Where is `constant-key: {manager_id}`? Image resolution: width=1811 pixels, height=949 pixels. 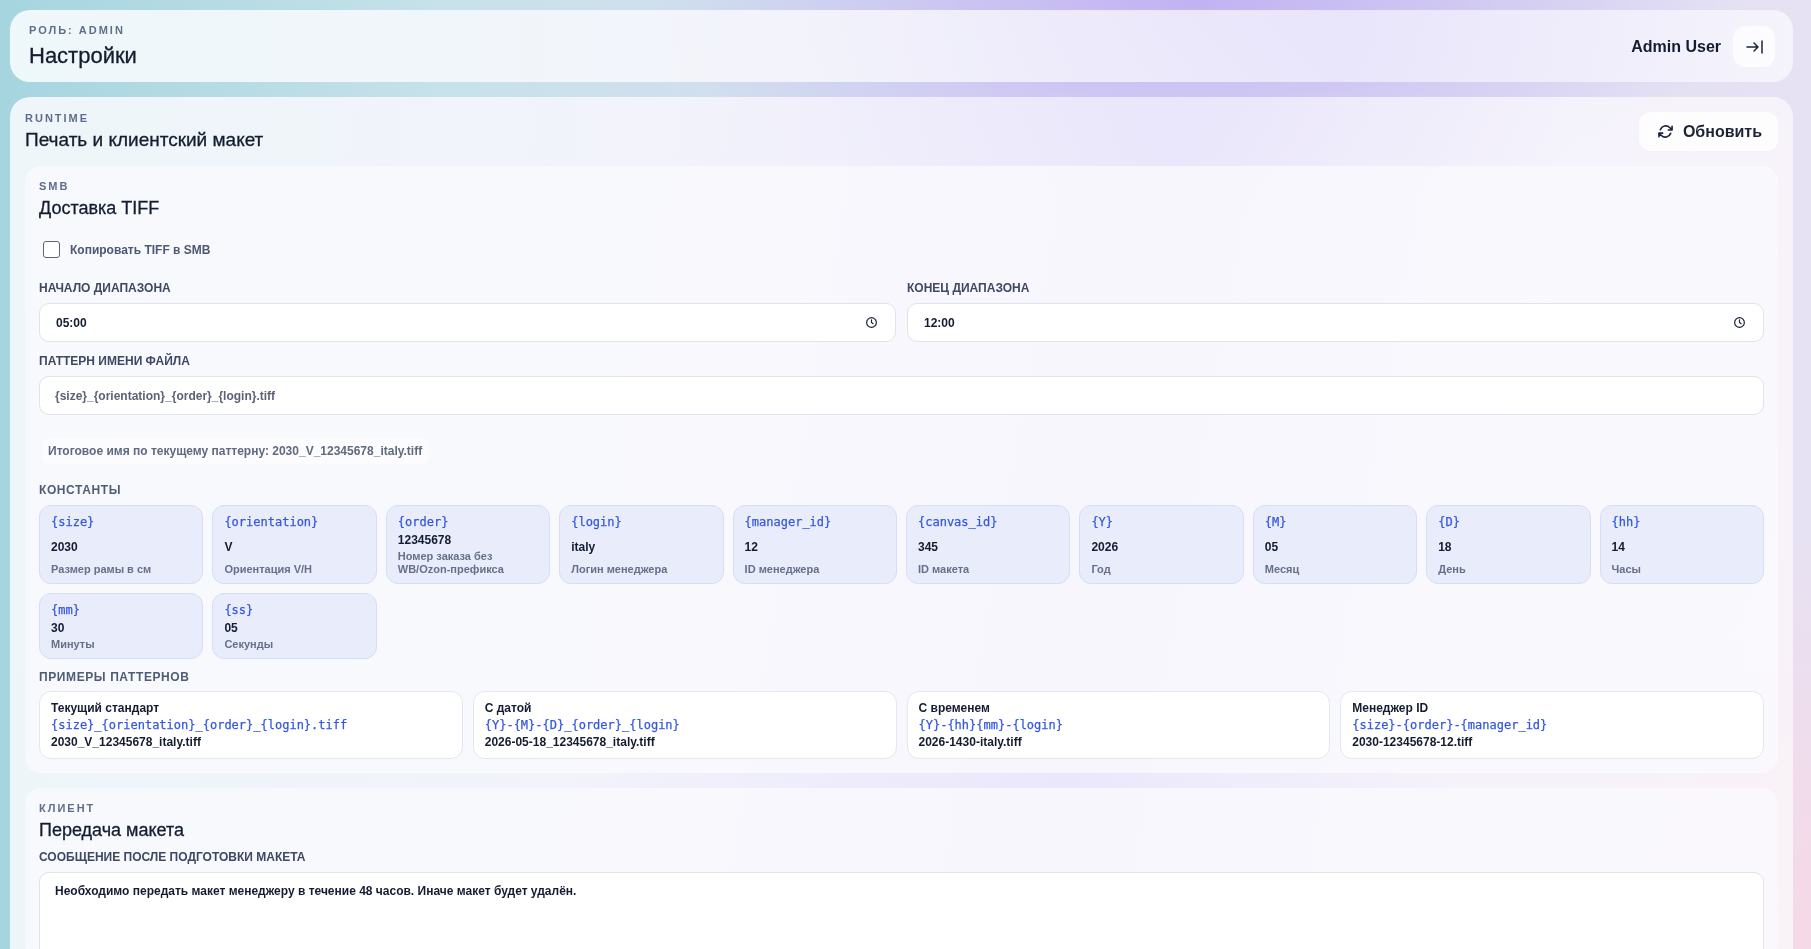 constant-key: {manager_id} is located at coordinates (788, 522).